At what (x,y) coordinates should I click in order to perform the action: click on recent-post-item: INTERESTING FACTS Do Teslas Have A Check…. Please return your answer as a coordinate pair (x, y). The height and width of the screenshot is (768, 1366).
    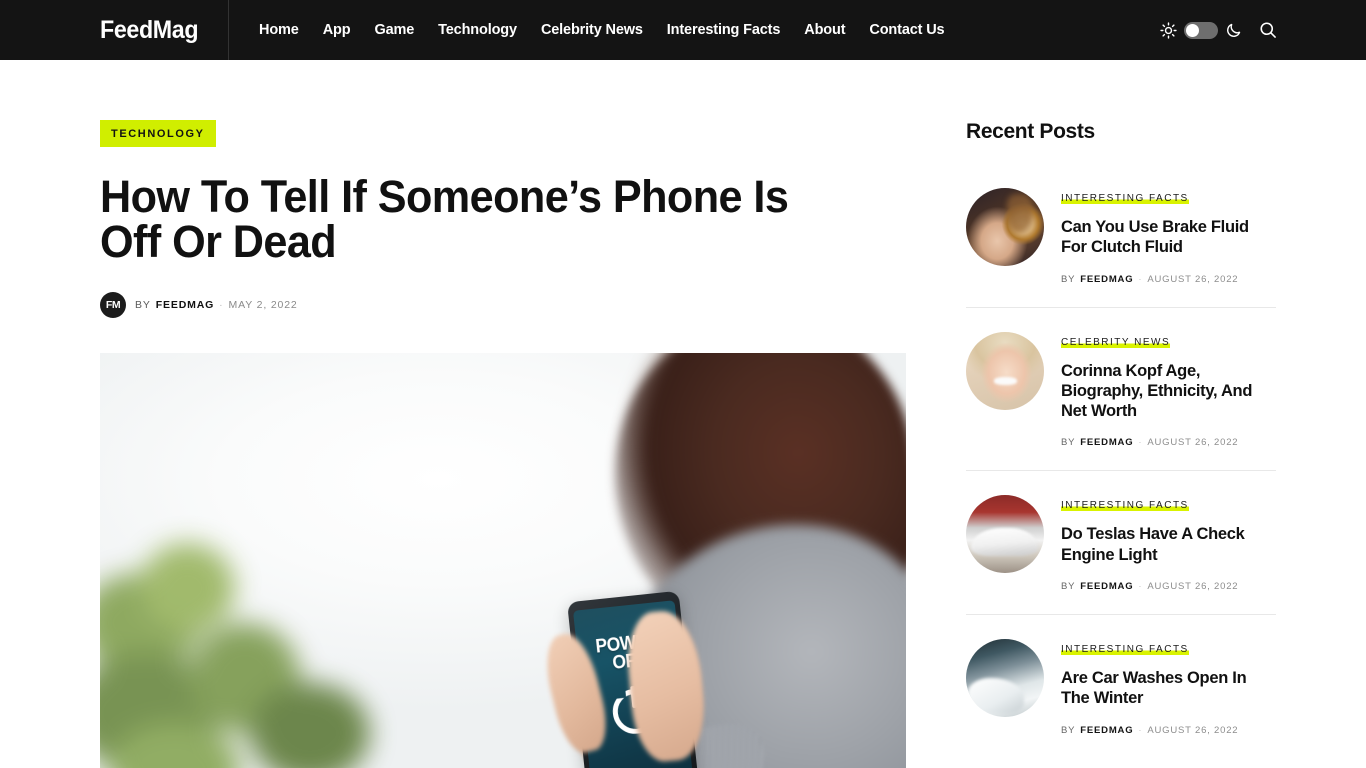
    Looking at the image, I should click on (1121, 542).